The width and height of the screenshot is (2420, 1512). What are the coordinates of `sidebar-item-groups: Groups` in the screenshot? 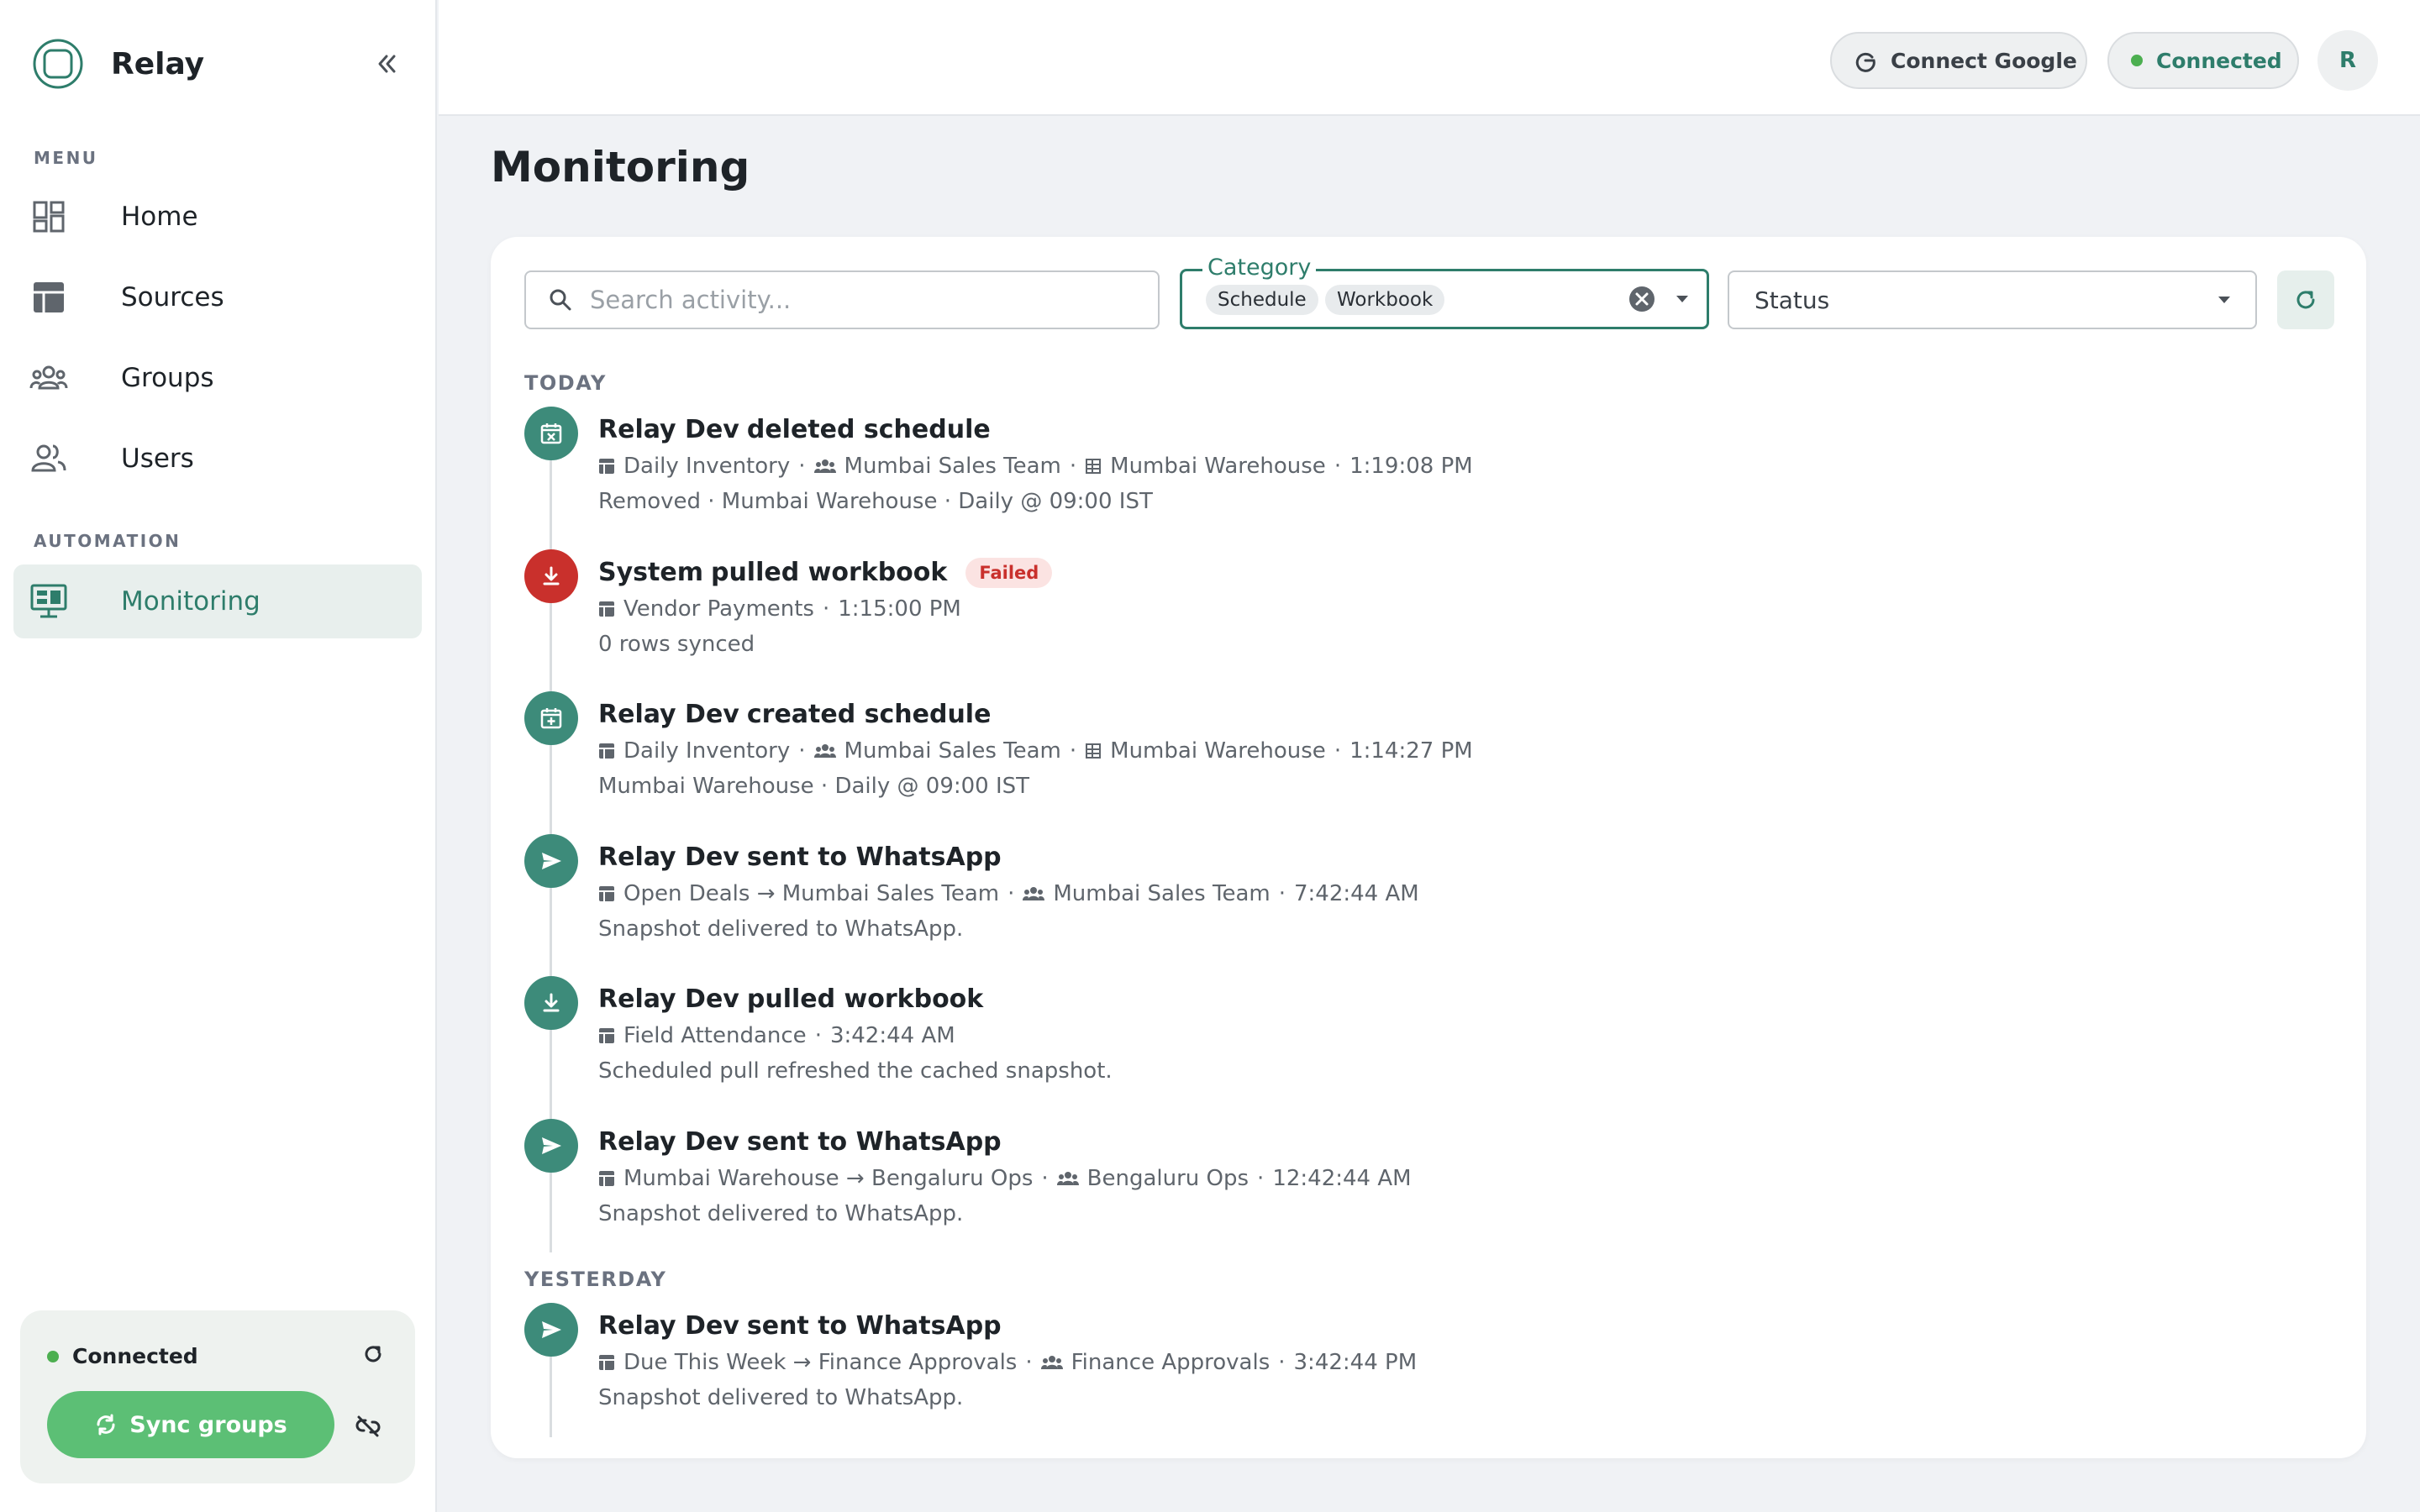 It's located at (218, 378).